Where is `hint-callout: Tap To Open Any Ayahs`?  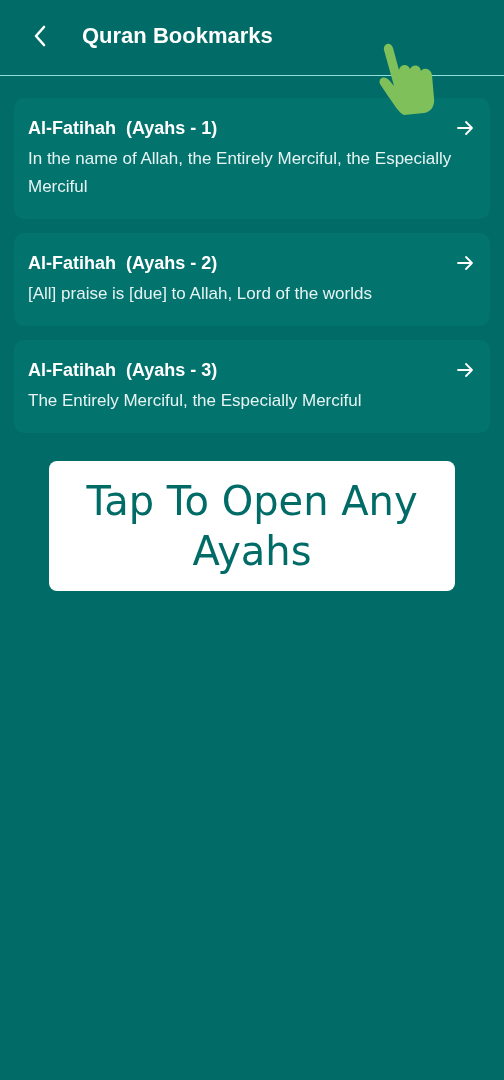 hint-callout: Tap To Open Any Ayahs is located at coordinates (252, 526).